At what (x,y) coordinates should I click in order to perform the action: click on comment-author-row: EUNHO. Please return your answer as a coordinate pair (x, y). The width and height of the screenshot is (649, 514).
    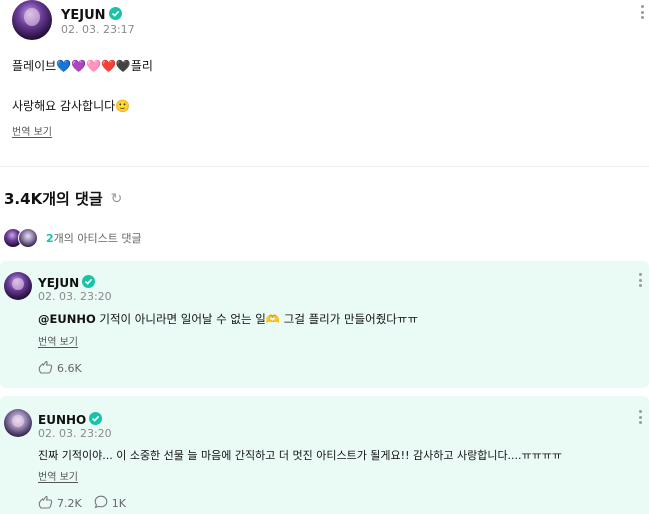
    Looking at the image, I should click on (70, 418).